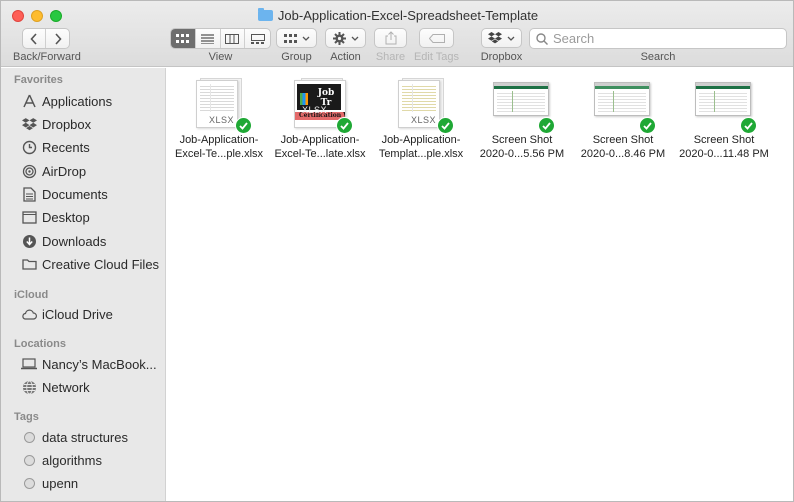 The image size is (794, 502). I want to click on tags-heading: Tags, so click(26, 417).